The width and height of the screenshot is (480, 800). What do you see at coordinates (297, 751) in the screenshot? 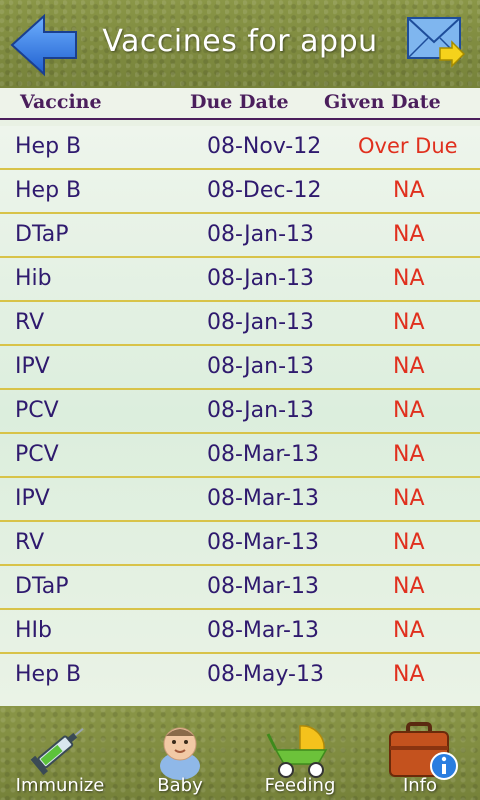
I see `stroller-icon` at bounding box center [297, 751].